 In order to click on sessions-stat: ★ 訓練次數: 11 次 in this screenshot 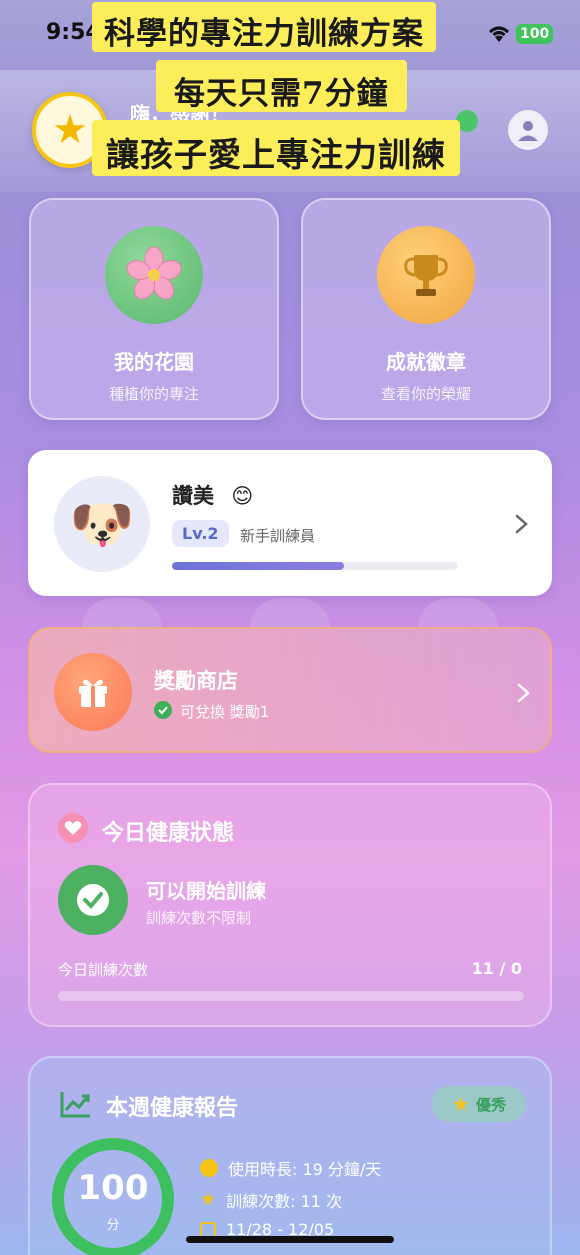, I will do `click(271, 1200)`.